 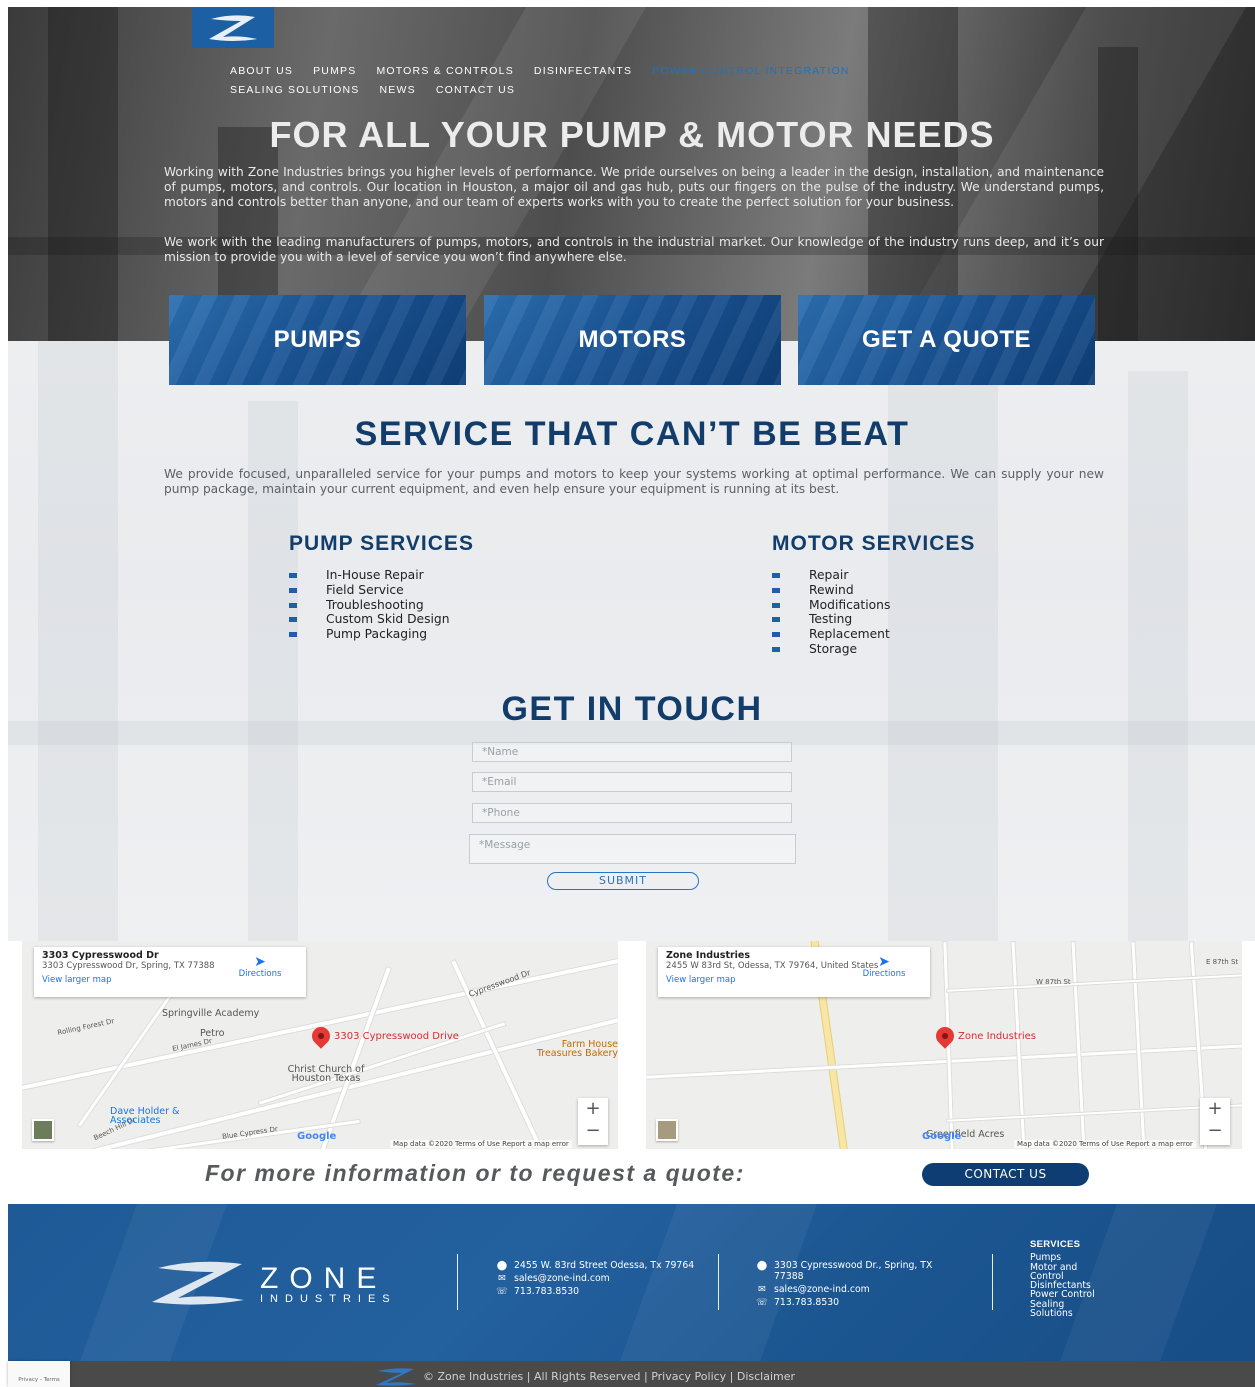 What do you see at coordinates (444, 71) in the screenshot?
I see `nav-item-motors-controls: MOTORS & CONTROLS` at bounding box center [444, 71].